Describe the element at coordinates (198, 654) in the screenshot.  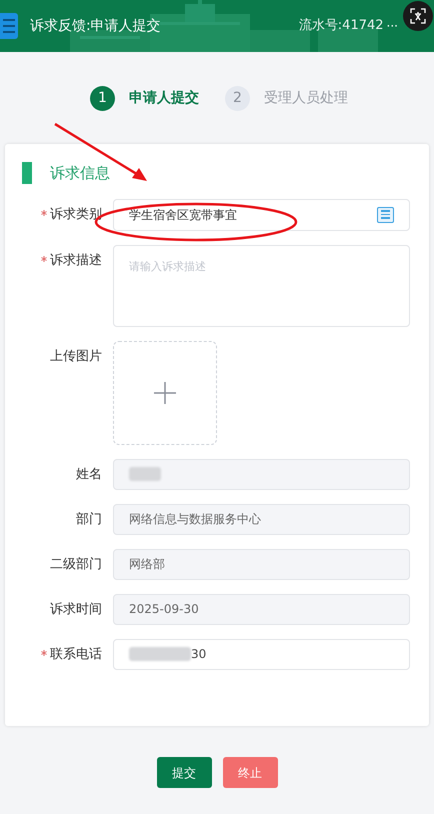
I see `field-value: 30` at that location.